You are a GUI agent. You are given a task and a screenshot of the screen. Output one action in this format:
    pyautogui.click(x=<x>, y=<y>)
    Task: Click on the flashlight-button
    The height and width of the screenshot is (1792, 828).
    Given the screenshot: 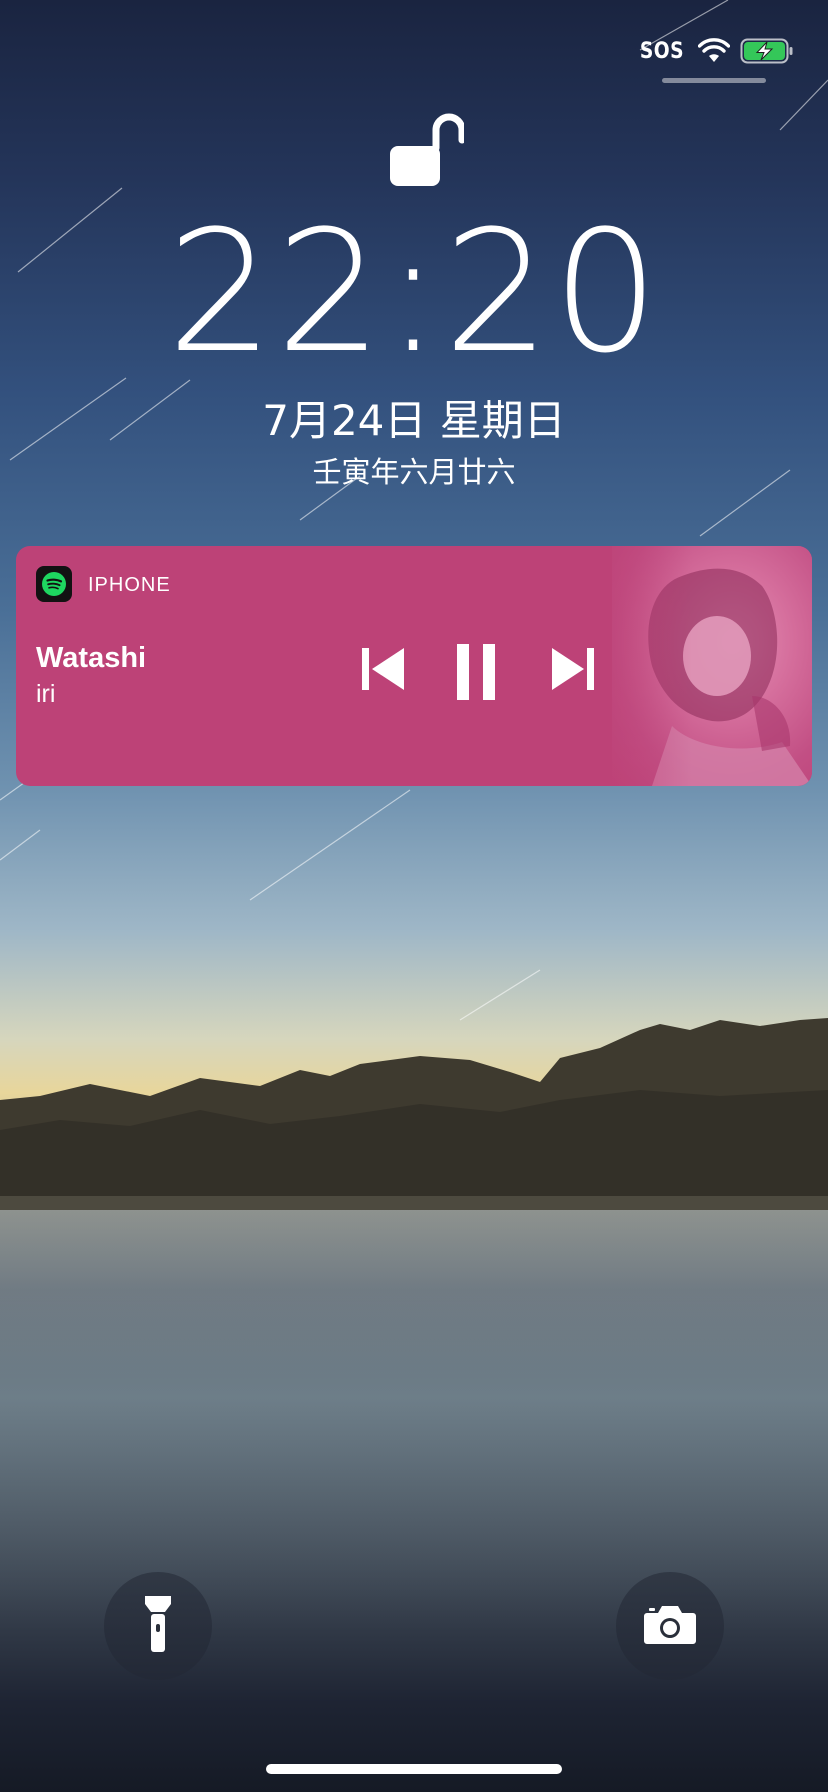 What is the action you would take?
    pyautogui.click(x=158, y=1626)
    